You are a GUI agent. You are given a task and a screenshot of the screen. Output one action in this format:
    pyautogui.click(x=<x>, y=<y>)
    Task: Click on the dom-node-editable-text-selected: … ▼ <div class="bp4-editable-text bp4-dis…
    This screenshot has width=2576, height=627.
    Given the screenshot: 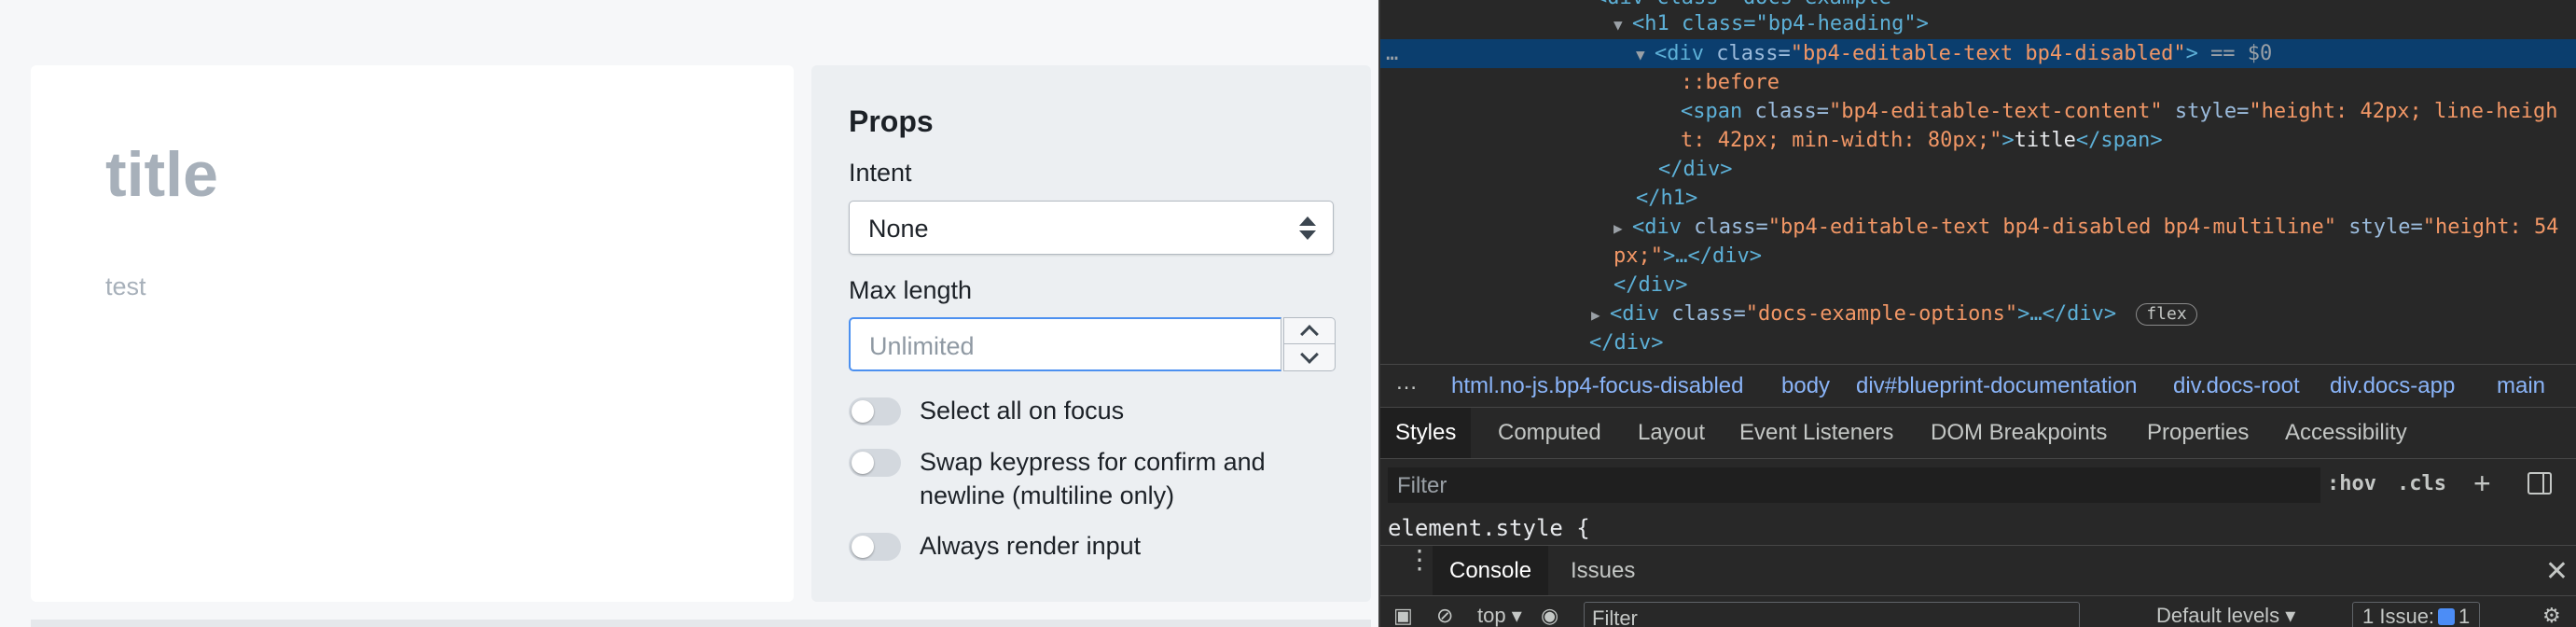 What is the action you would take?
    pyautogui.click(x=1978, y=53)
    